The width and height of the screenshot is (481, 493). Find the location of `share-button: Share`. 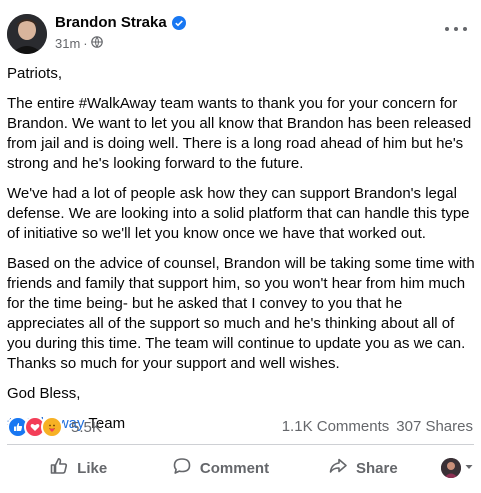

share-button: Share is located at coordinates (363, 468).